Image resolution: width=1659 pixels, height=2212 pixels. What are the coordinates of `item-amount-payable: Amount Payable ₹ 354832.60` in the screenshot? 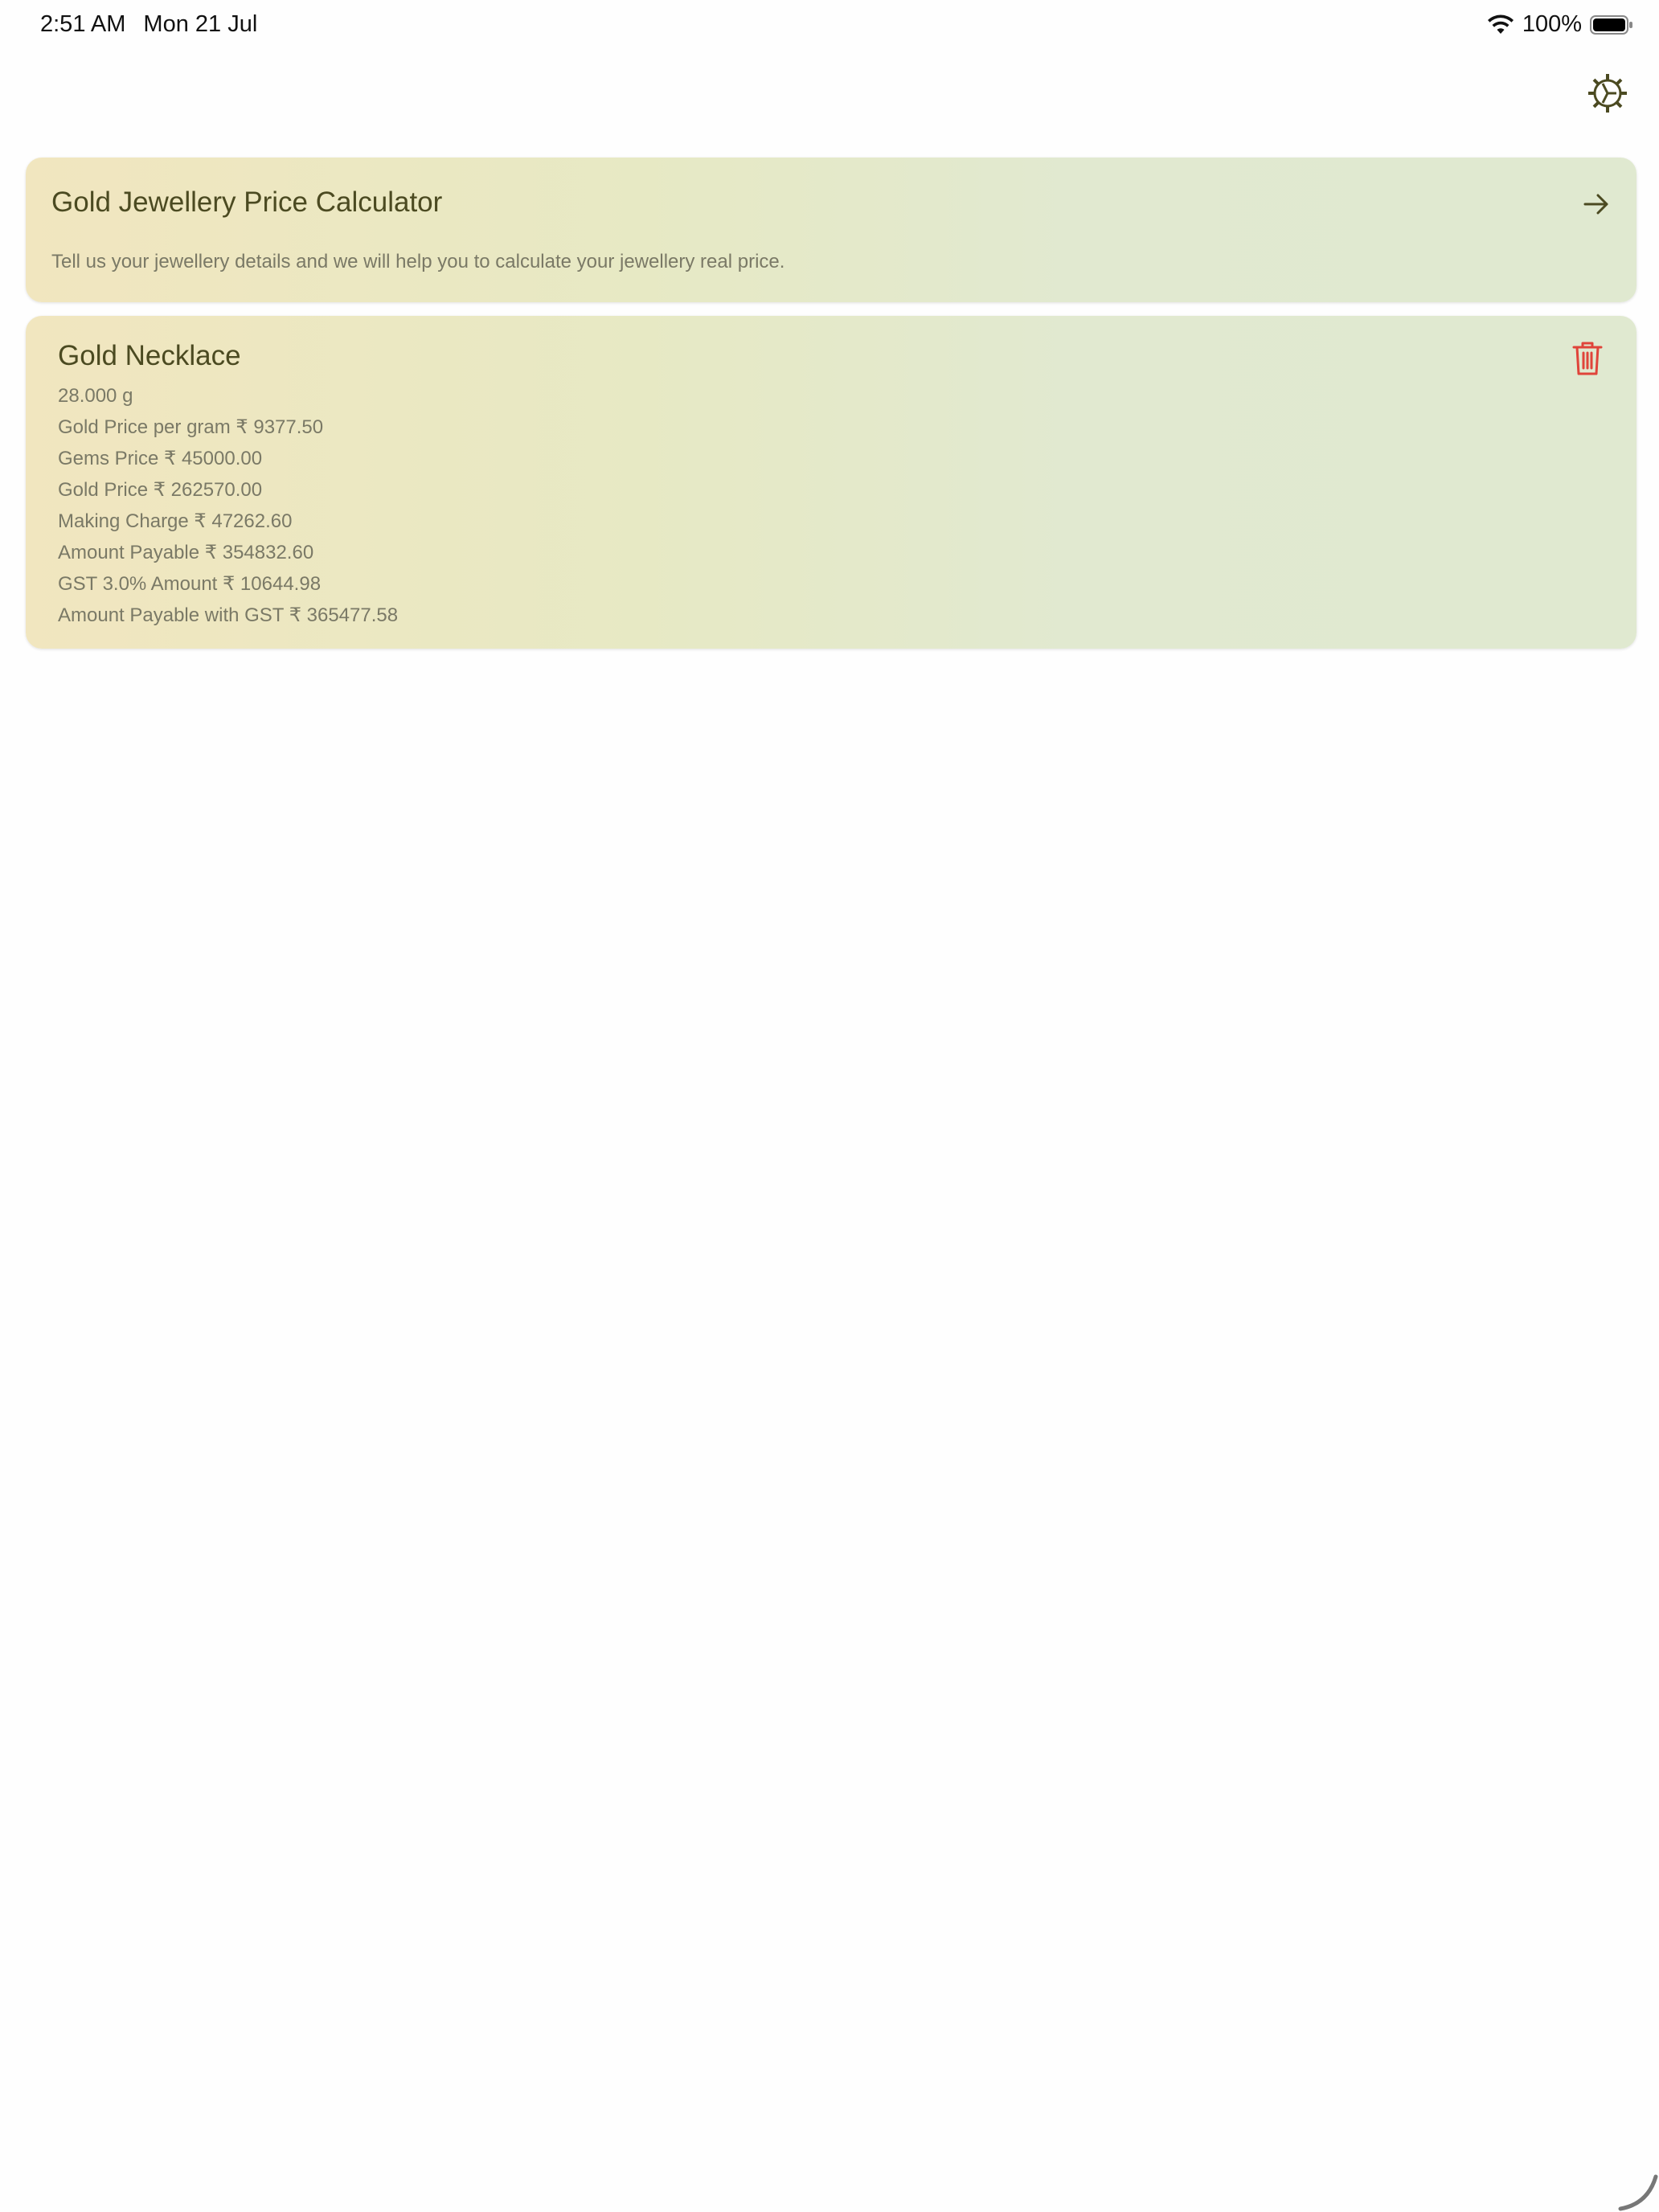 It's located at (186, 552).